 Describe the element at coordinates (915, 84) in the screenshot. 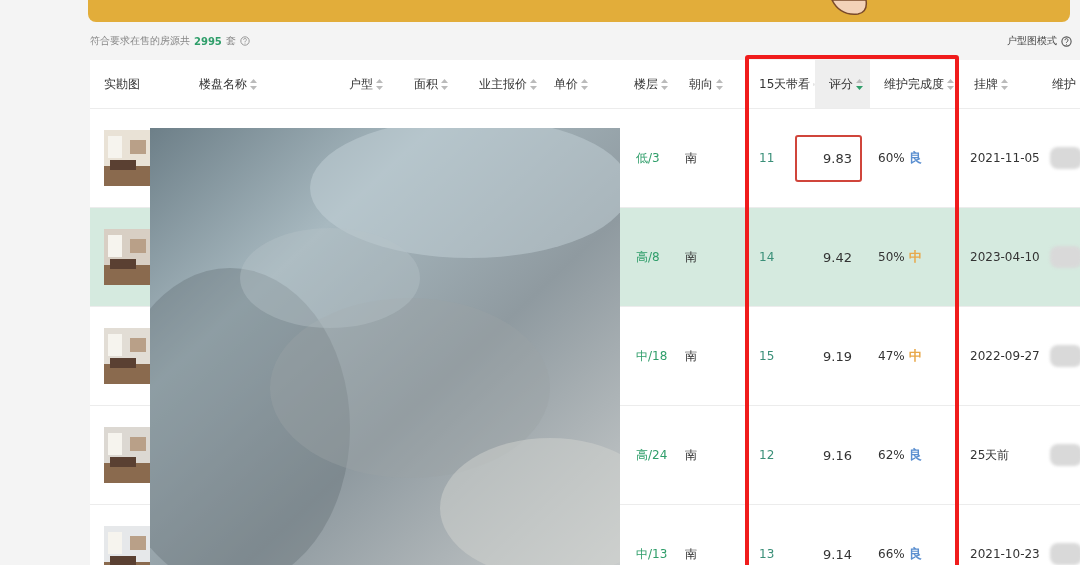

I see `column-header: 维护完成度` at that location.